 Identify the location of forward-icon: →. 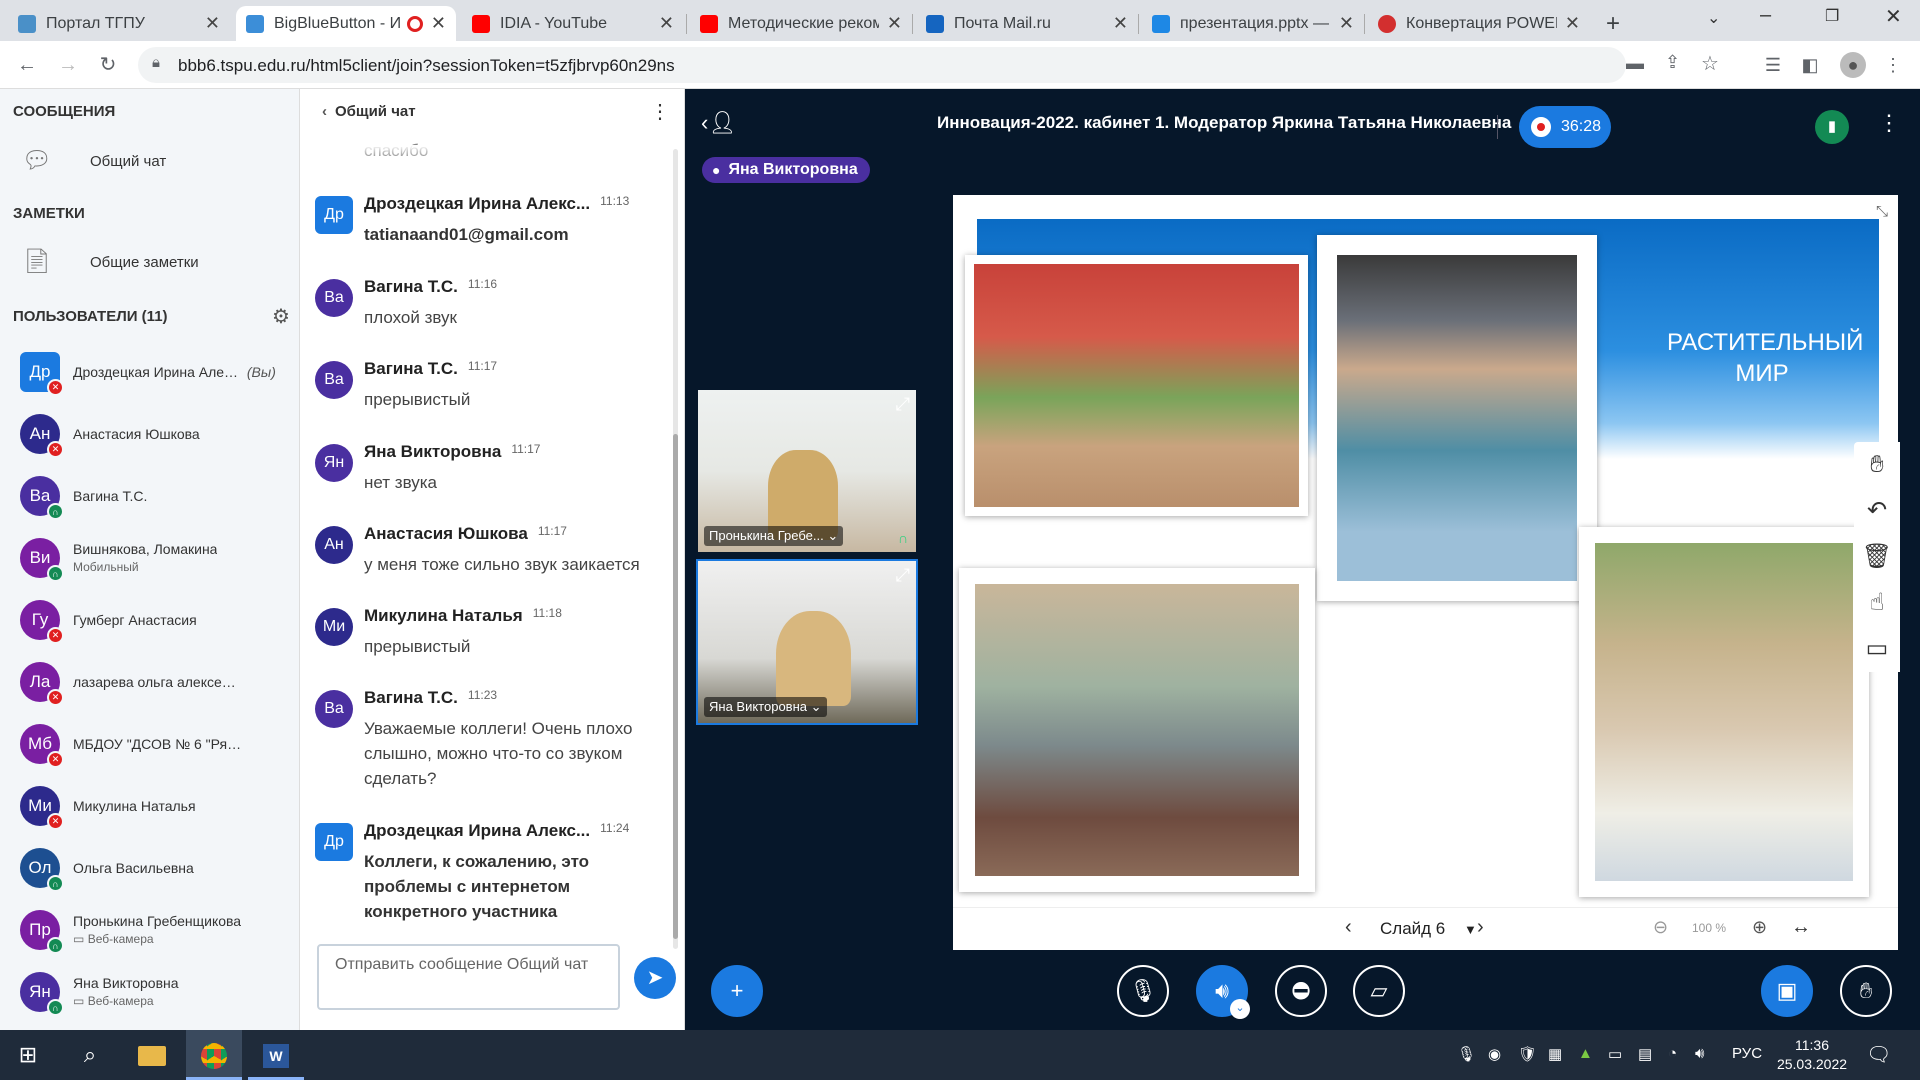
(68, 65).